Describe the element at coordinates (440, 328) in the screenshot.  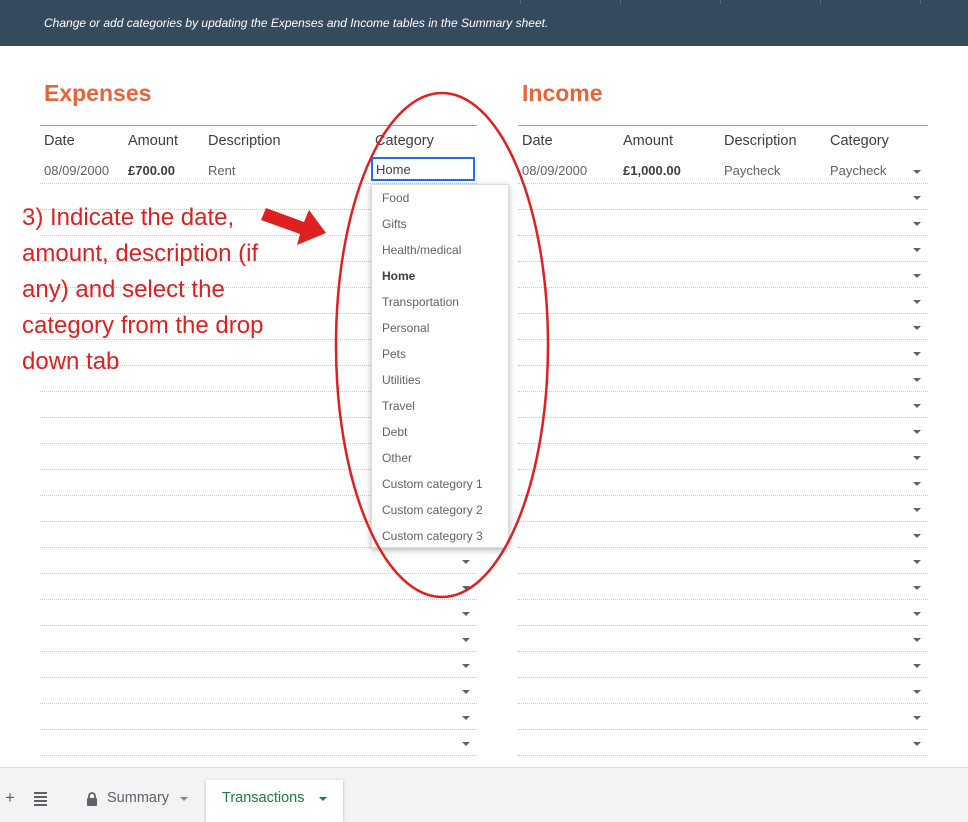
I see `dropdown-option-personal: Personal` at that location.